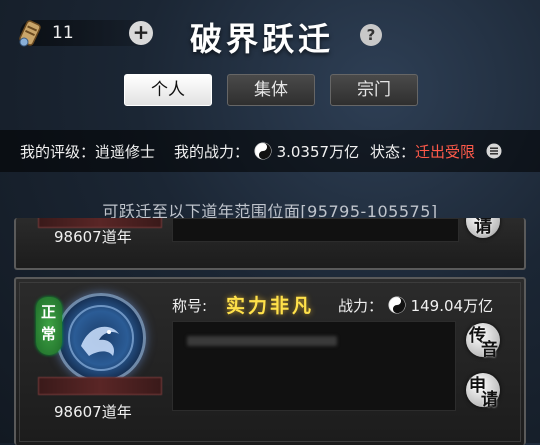 The width and height of the screenshot is (540, 445). I want to click on badge-char-1: 正, so click(49, 312).